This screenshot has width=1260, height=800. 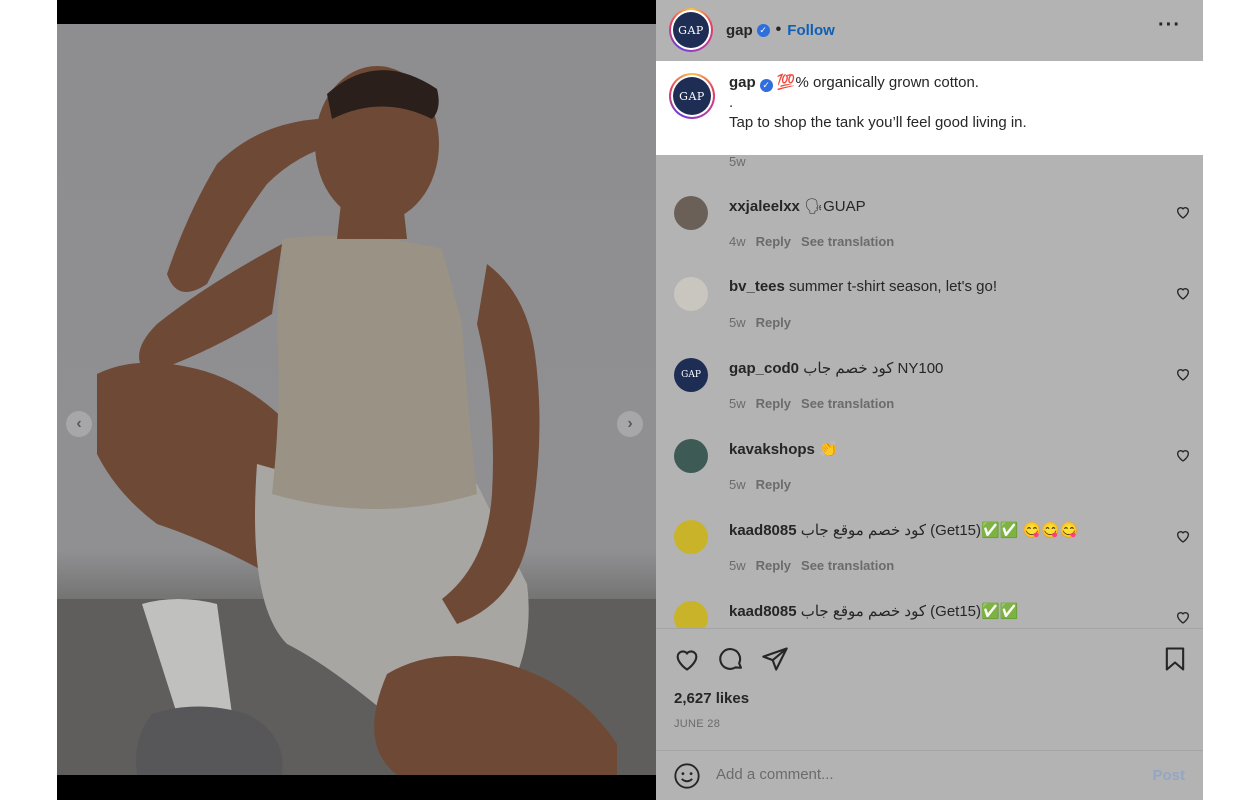 I want to click on chevron-left-icon: ‹, so click(x=79, y=423).